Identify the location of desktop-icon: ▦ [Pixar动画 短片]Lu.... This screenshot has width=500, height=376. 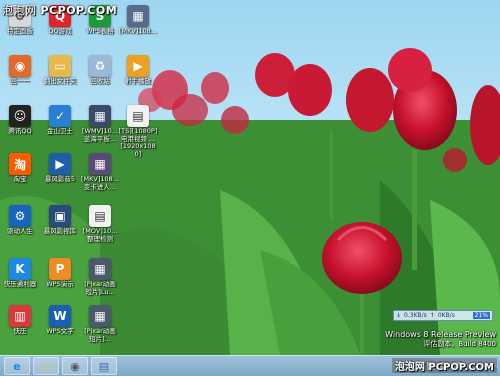
(100, 277).